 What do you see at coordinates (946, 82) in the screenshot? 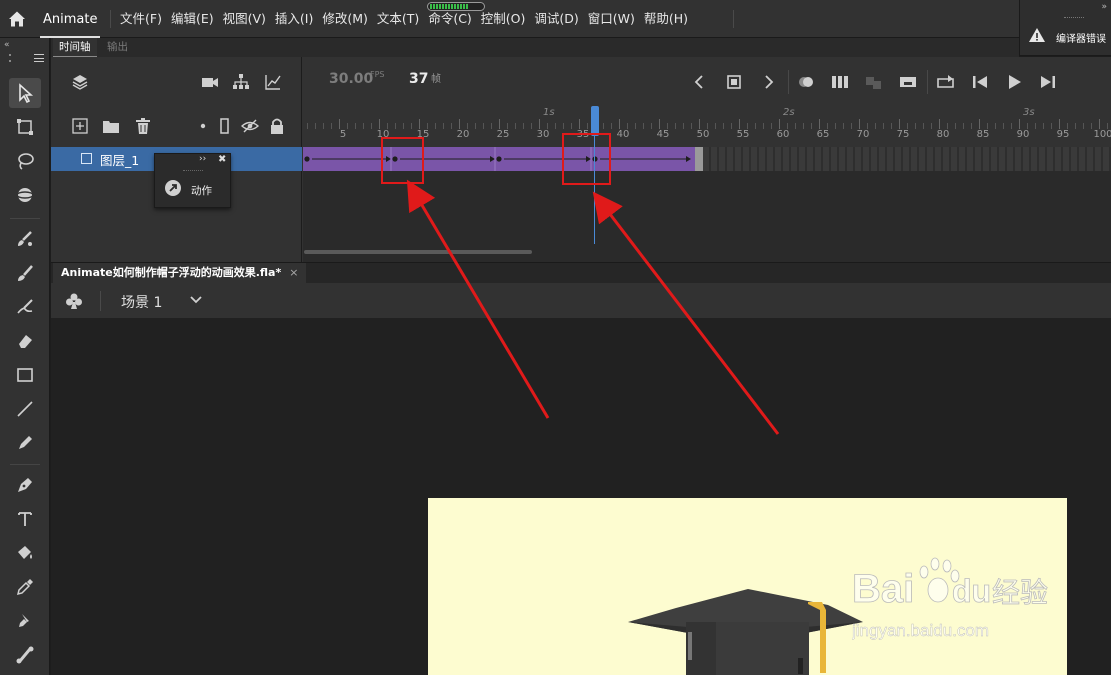
I see `loop-icon` at bounding box center [946, 82].